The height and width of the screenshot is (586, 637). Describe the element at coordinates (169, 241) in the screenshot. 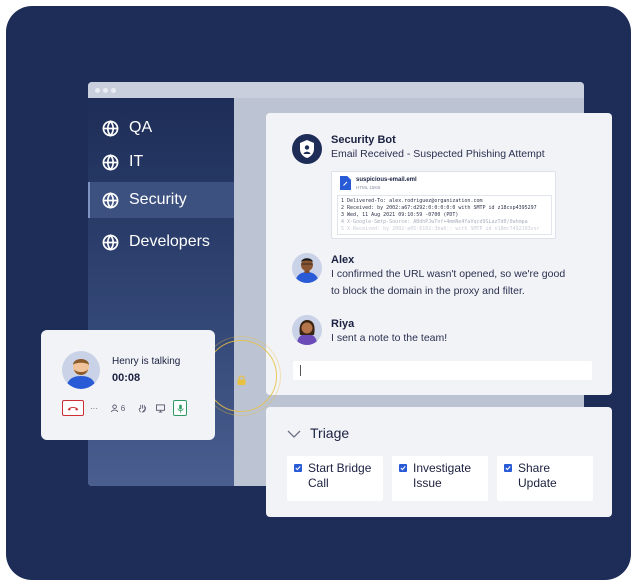

I see `sidebar-item-label: Developers` at that location.